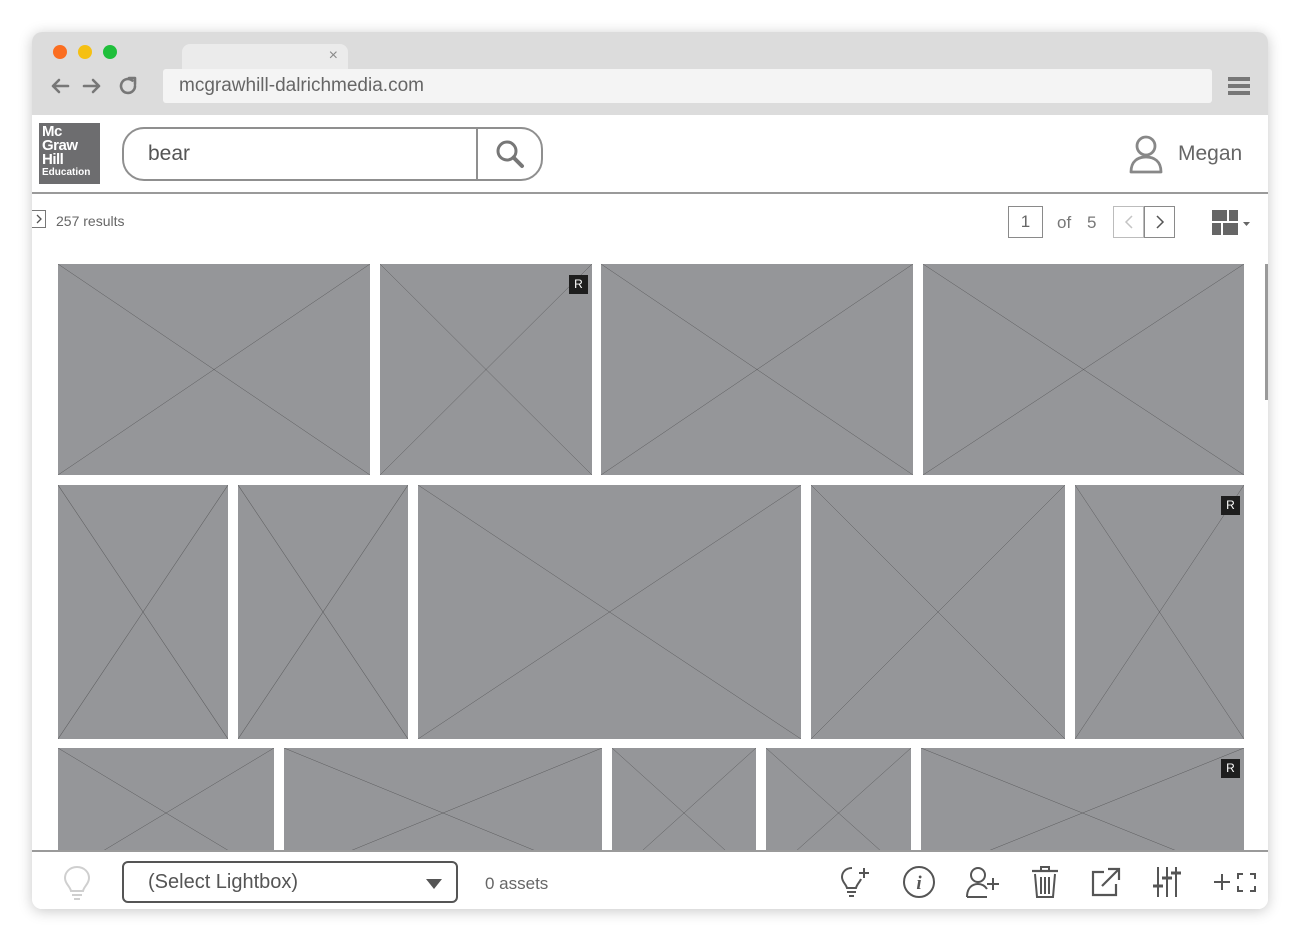 The image size is (1300, 945). Describe the element at coordinates (1025, 222) in the screenshot. I see `page-number-input: 1` at that location.